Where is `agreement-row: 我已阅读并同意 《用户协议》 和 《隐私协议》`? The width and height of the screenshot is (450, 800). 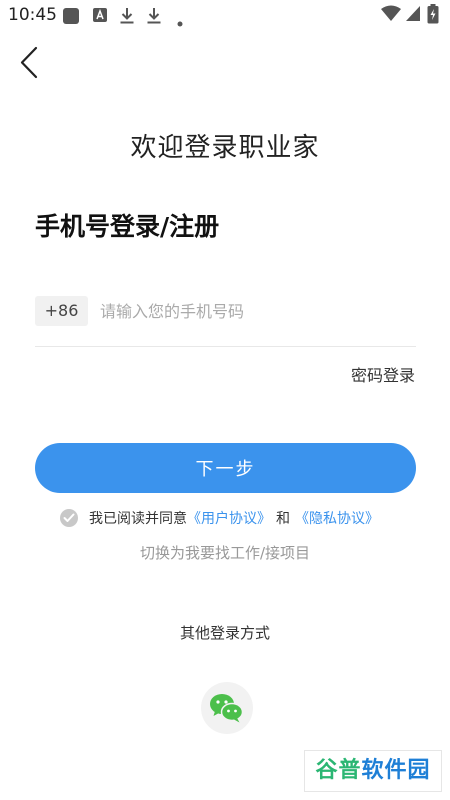 agreement-row: 我已阅读并同意 《用户协议》 和 《隐私协议》 is located at coordinates (219, 518).